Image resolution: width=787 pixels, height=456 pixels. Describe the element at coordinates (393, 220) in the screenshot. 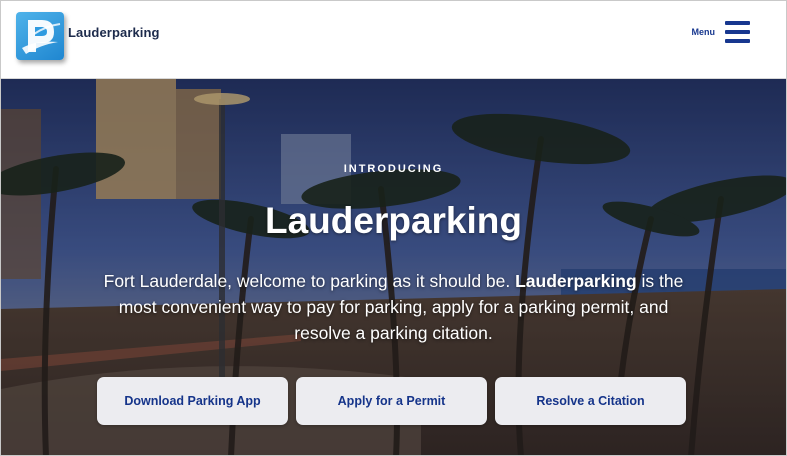

I see `hero-title: Lauderparking` at that location.